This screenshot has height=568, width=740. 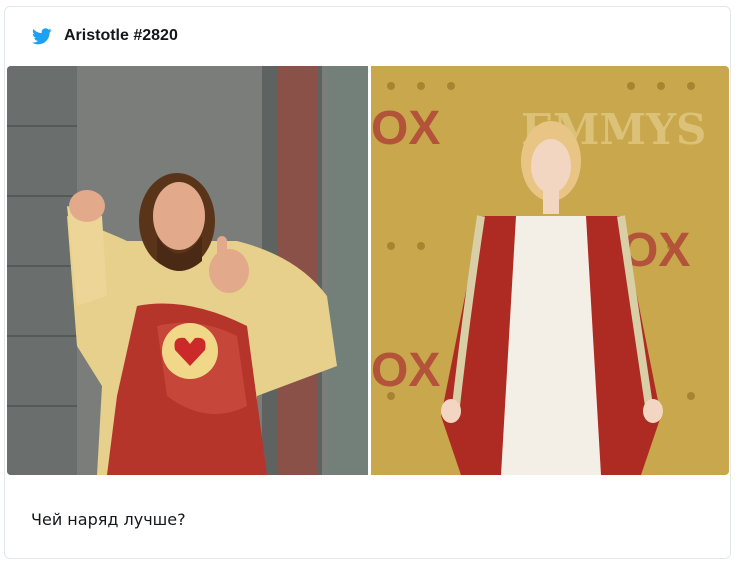 I want to click on tweet-header: Aristotle #2820, so click(x=367, y=36).